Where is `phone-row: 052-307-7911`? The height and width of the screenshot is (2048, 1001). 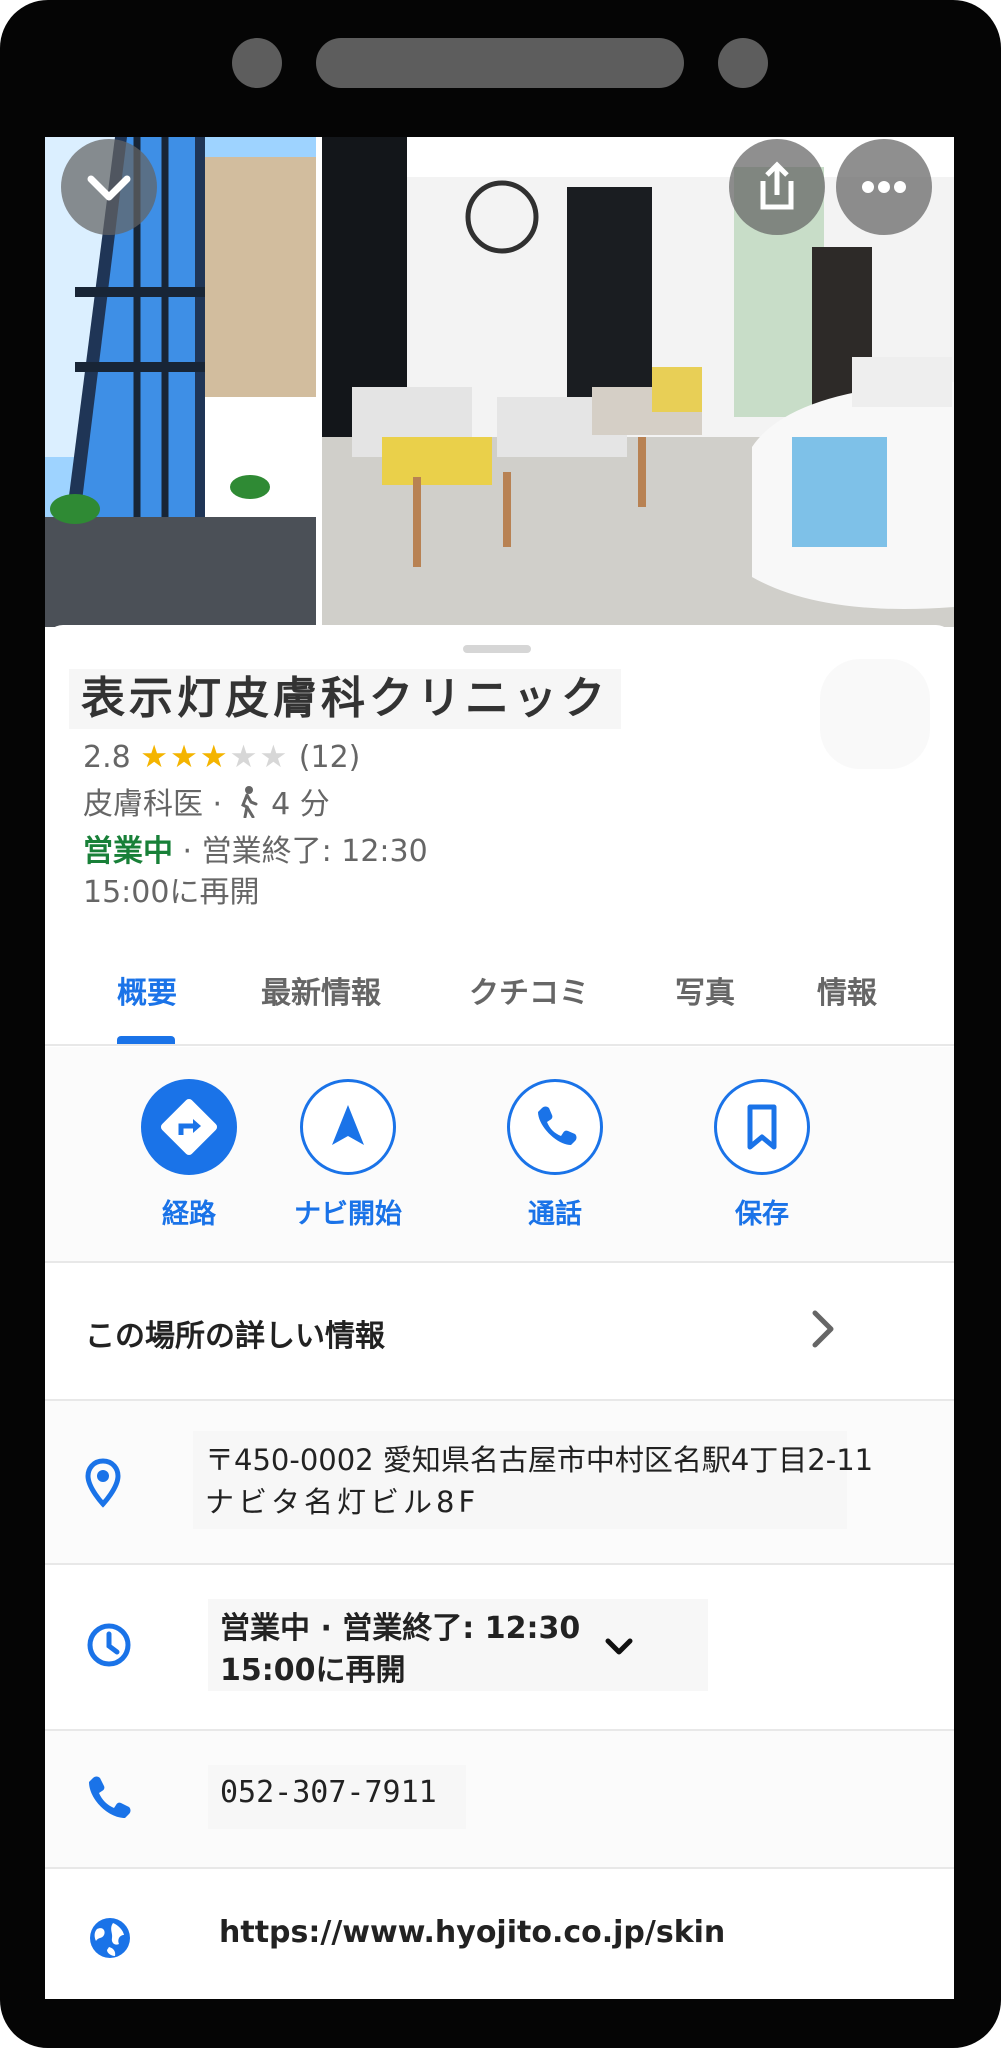
phone-row: 052-307-7911 is located at coordinates (499, 1800).